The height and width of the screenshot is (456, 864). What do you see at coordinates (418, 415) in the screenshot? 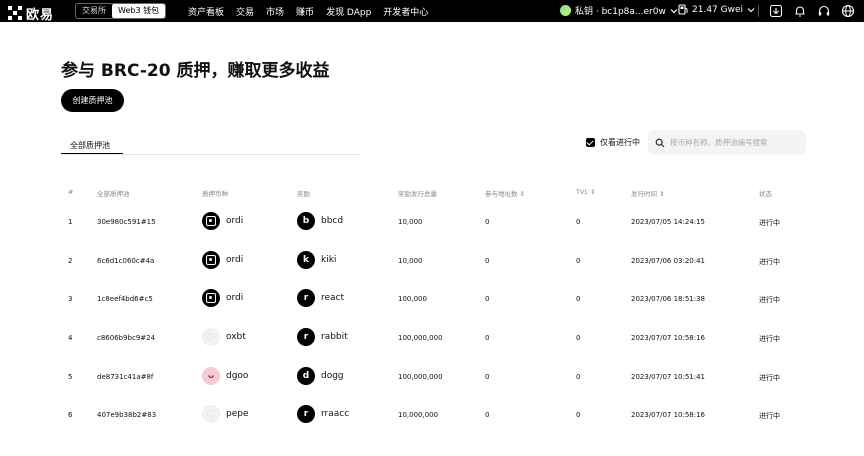
I see `reward-total-supply: 10,000,000` at bounding box center [418, 415].